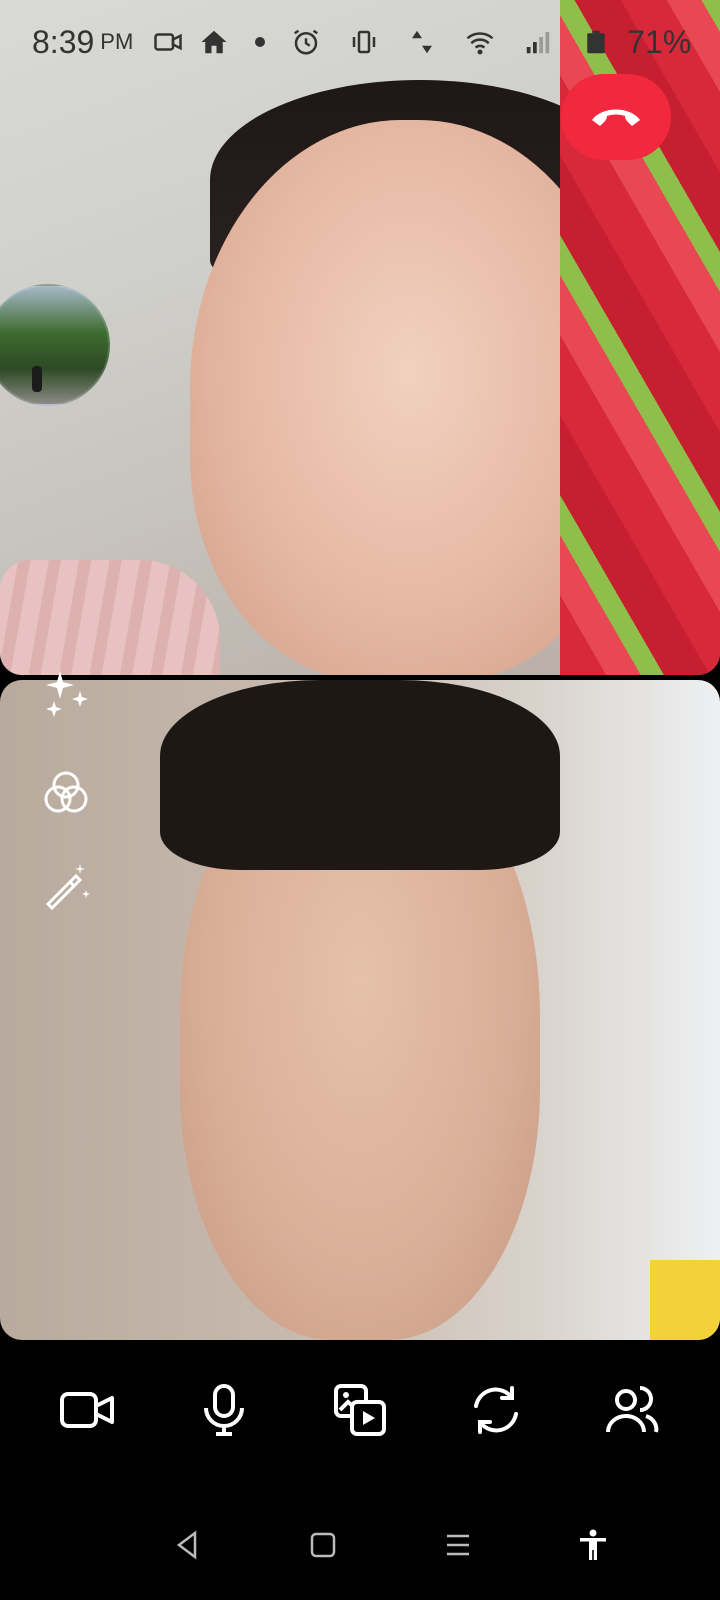 This screenshot has width=720, height=1600. Describe the element at coordinates (480, 42) in the screenshot. I see `wifi-icon` at that location.